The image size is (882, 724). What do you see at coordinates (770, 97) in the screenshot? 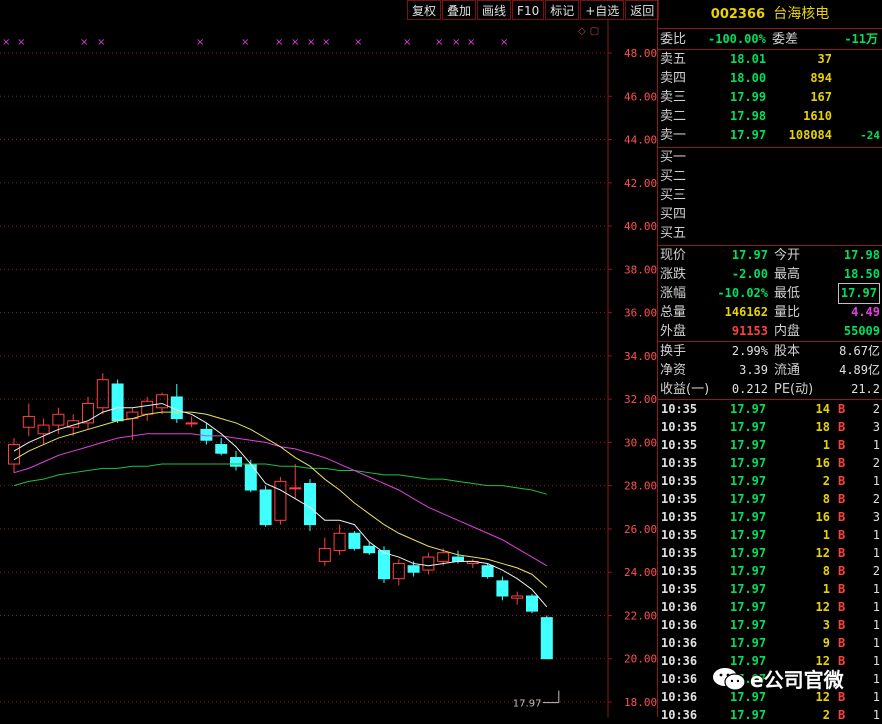
I see `ask-row: 卖三 17.99 167` at bounding box center [770, 97].